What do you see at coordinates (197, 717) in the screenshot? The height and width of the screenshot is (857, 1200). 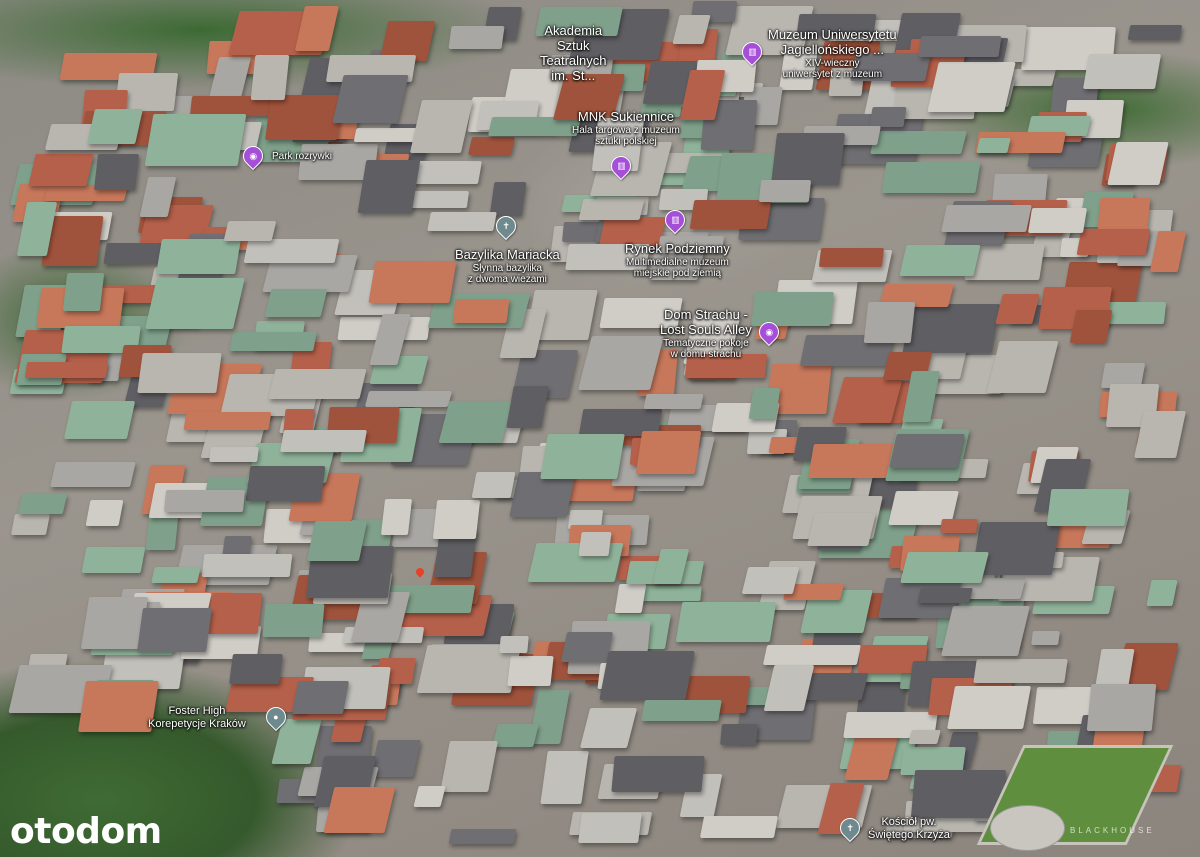 I see `poi-foster-high: Foster High Korepetycje Kraków` at bounding box center [197, 717].